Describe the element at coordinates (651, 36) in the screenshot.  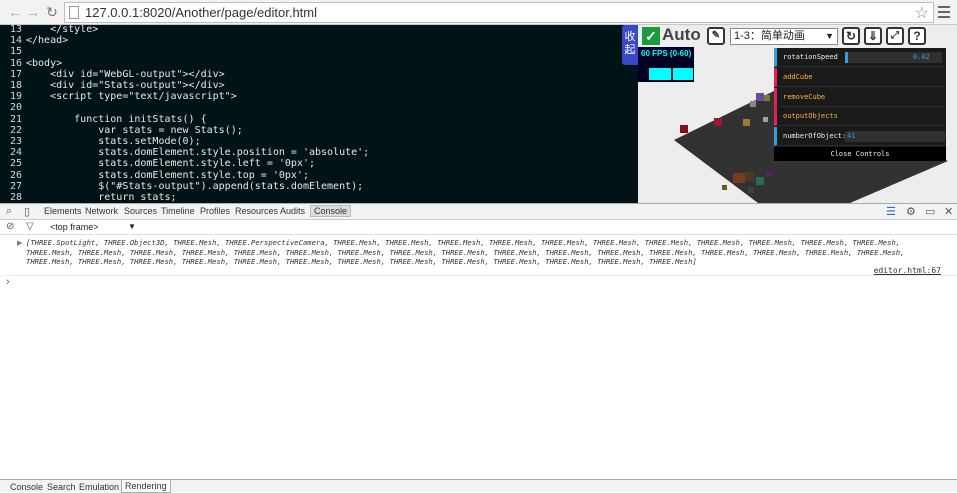
I see `auto-checkbox: ✓` at that location.